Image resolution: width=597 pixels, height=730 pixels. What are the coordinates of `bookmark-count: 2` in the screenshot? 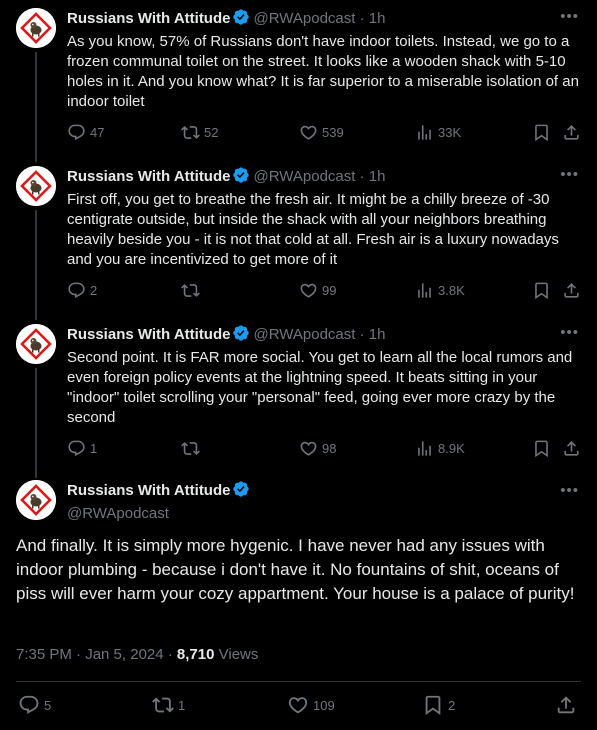 It's located at (452, 705).